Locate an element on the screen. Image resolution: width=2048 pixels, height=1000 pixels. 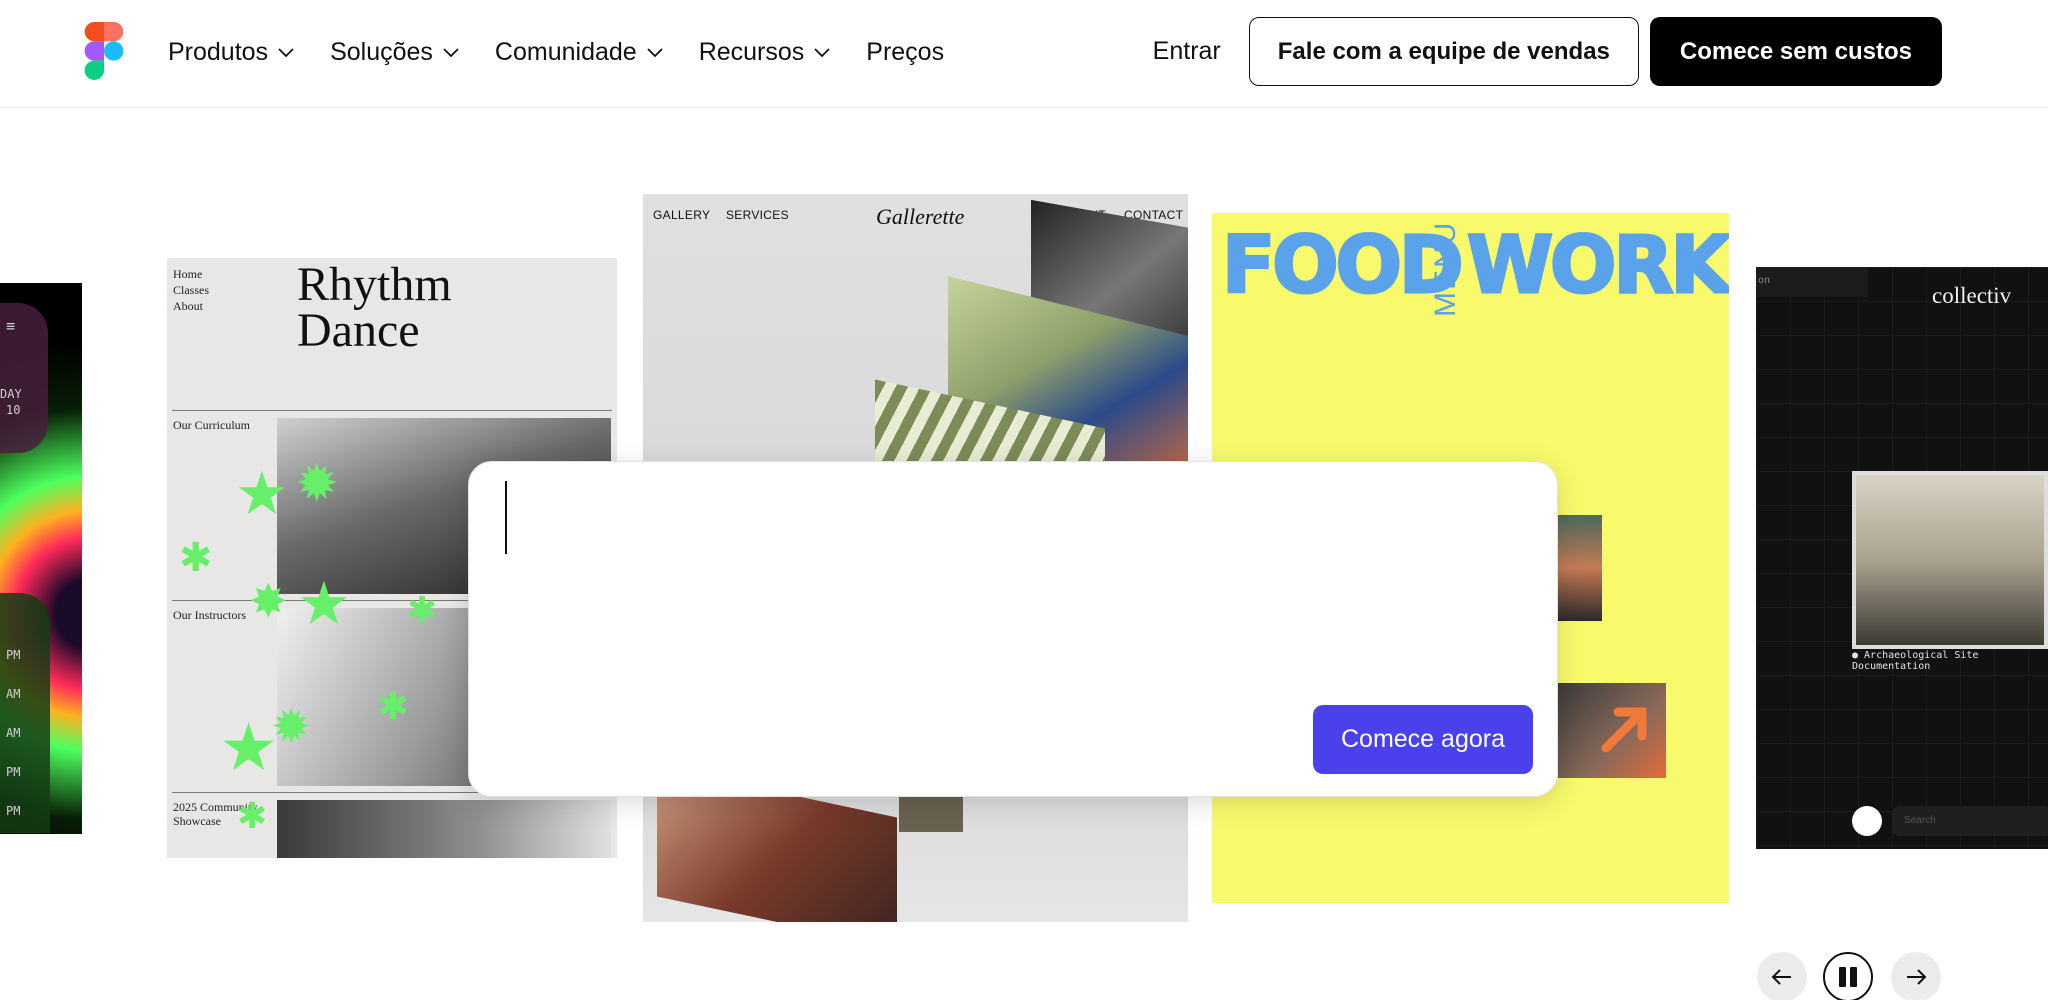
schedule-times-panel is located at coordinates (25, 713).